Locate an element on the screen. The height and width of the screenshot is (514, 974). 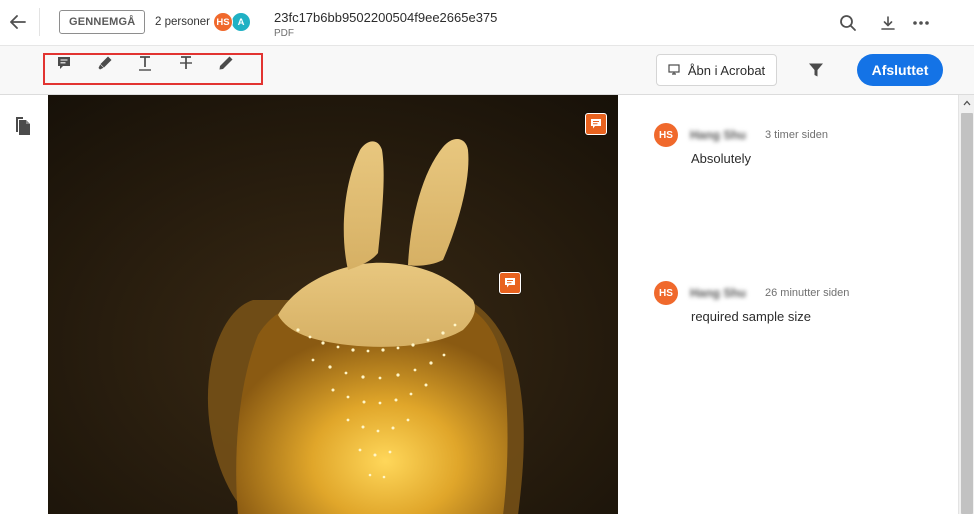
pencil-icon is located at coordinates (226, 63).